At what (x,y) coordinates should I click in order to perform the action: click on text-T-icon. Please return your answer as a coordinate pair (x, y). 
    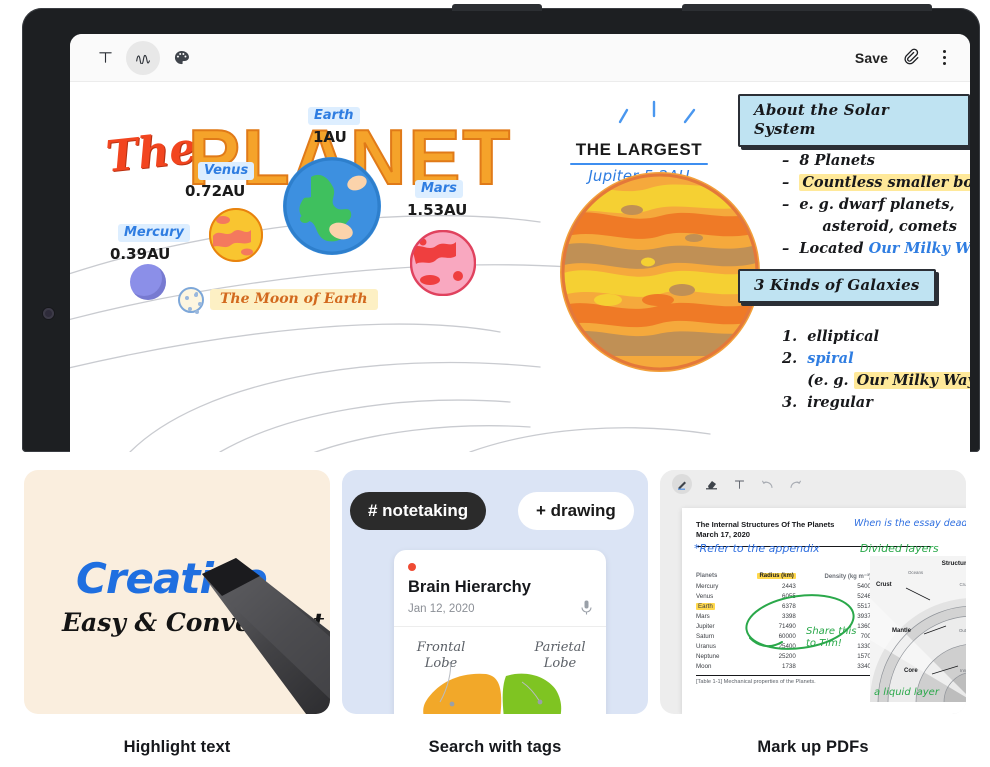
    Looking at the image, I should click on (739, 484).